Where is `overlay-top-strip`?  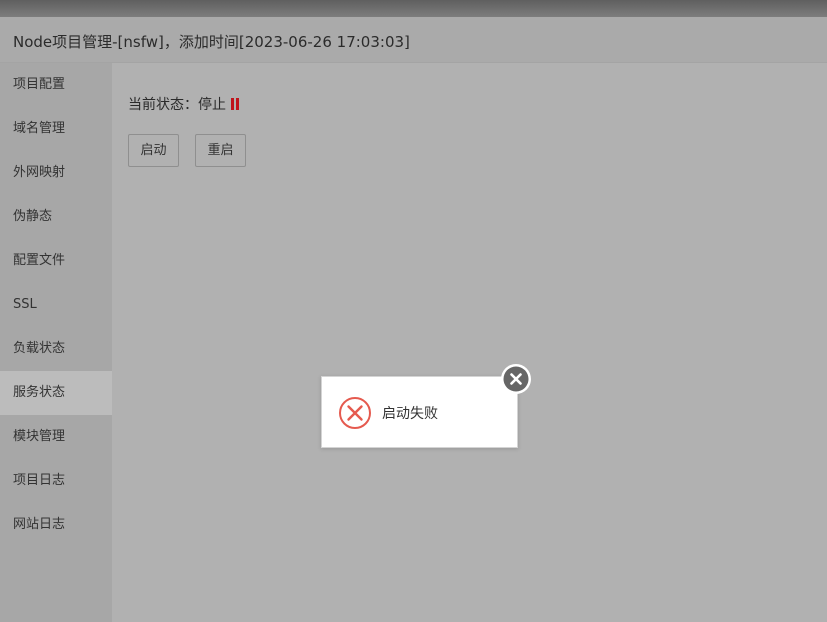 overlay-top-strip is located at coordinates (413, 8).